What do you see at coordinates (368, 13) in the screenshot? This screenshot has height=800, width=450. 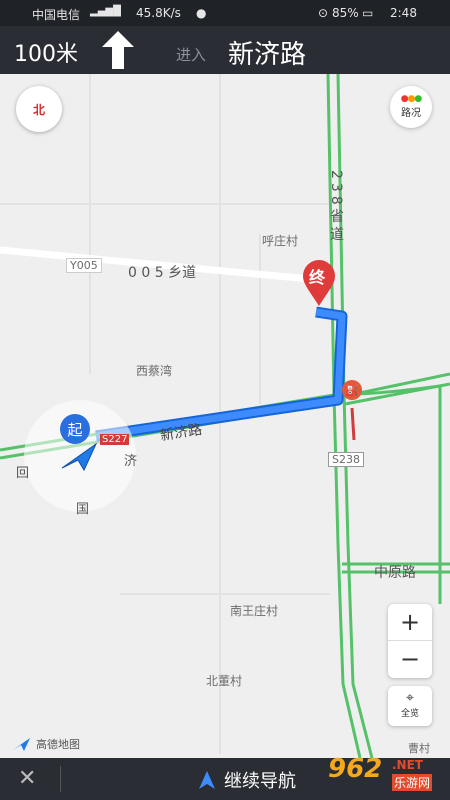 I see `battery-icon: ▭` at bounding box center [368, 13].